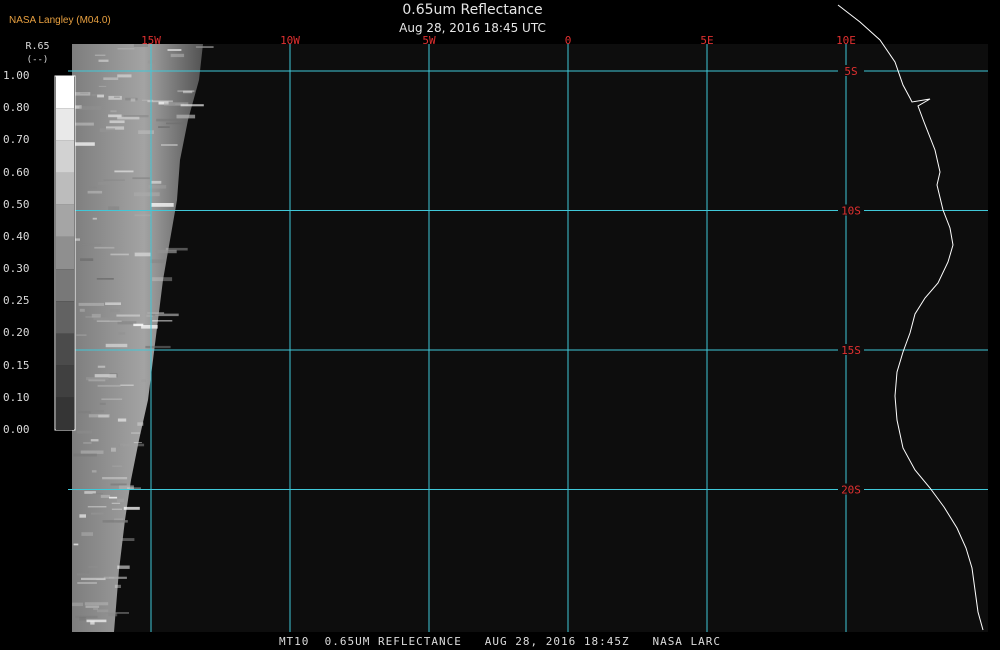 The height and width of the screenshot is (650, 1000). What do you see at coordinates (16, 301) in the screenshot?
I see `legend-tick-label: 0.25` at bounding box center [16, 301].